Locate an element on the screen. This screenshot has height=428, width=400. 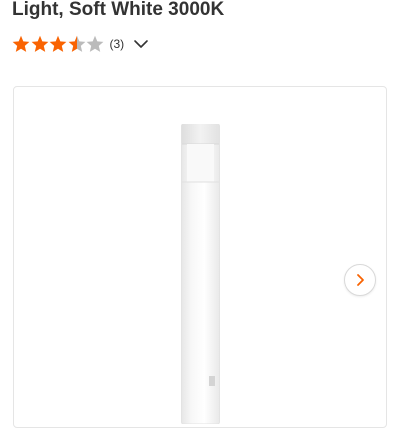
product-title: Light, Soft White 3000K is located at coordinates (118, 10).